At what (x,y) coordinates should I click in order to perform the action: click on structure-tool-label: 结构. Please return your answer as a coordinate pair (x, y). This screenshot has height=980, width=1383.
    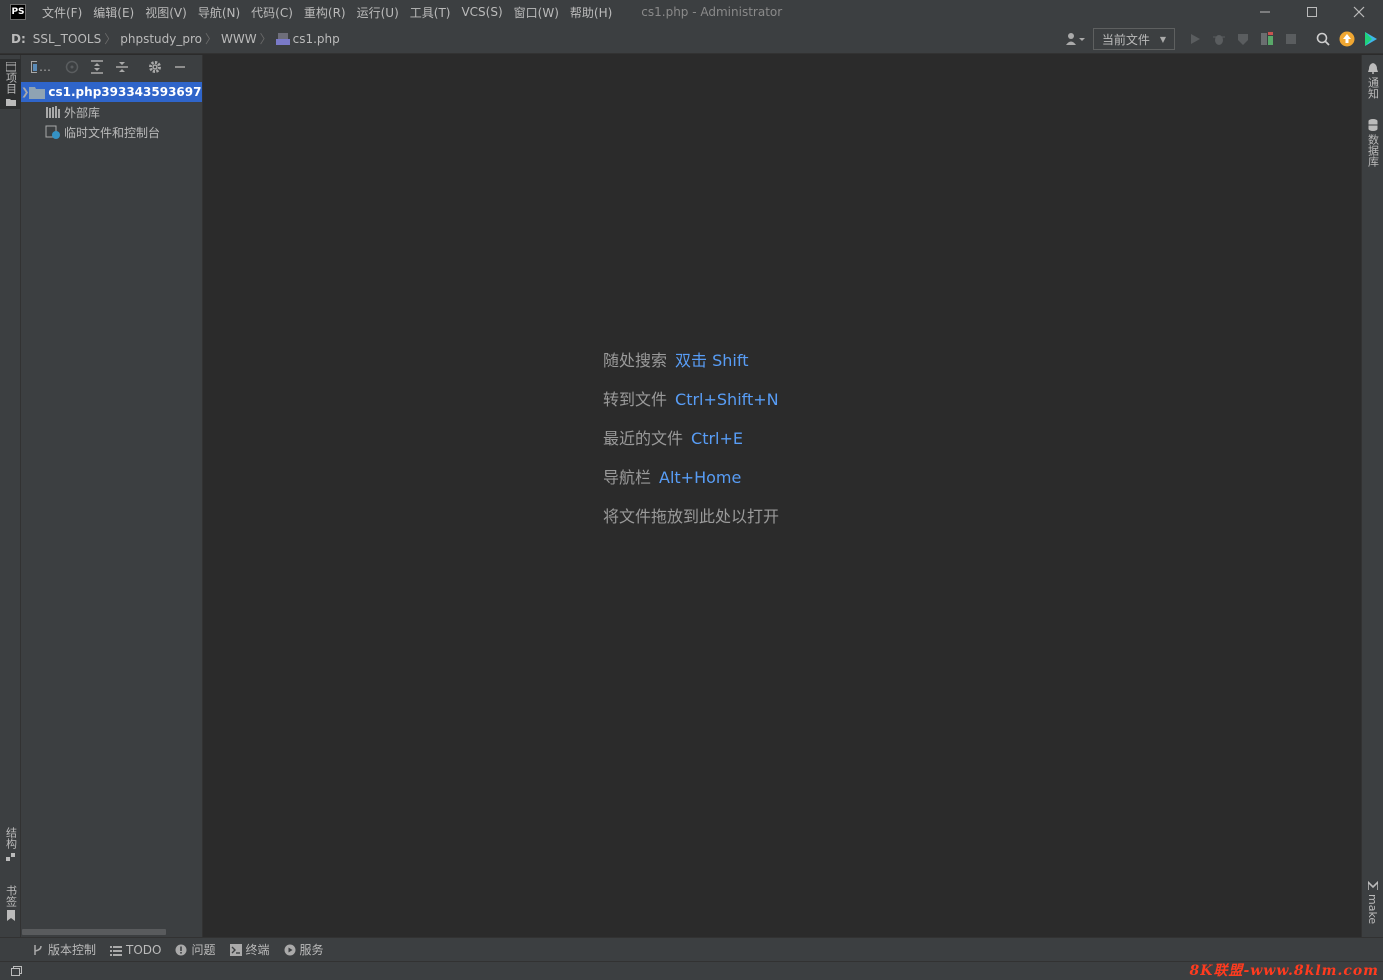
    Looking at the image, I should click on (11, 838).